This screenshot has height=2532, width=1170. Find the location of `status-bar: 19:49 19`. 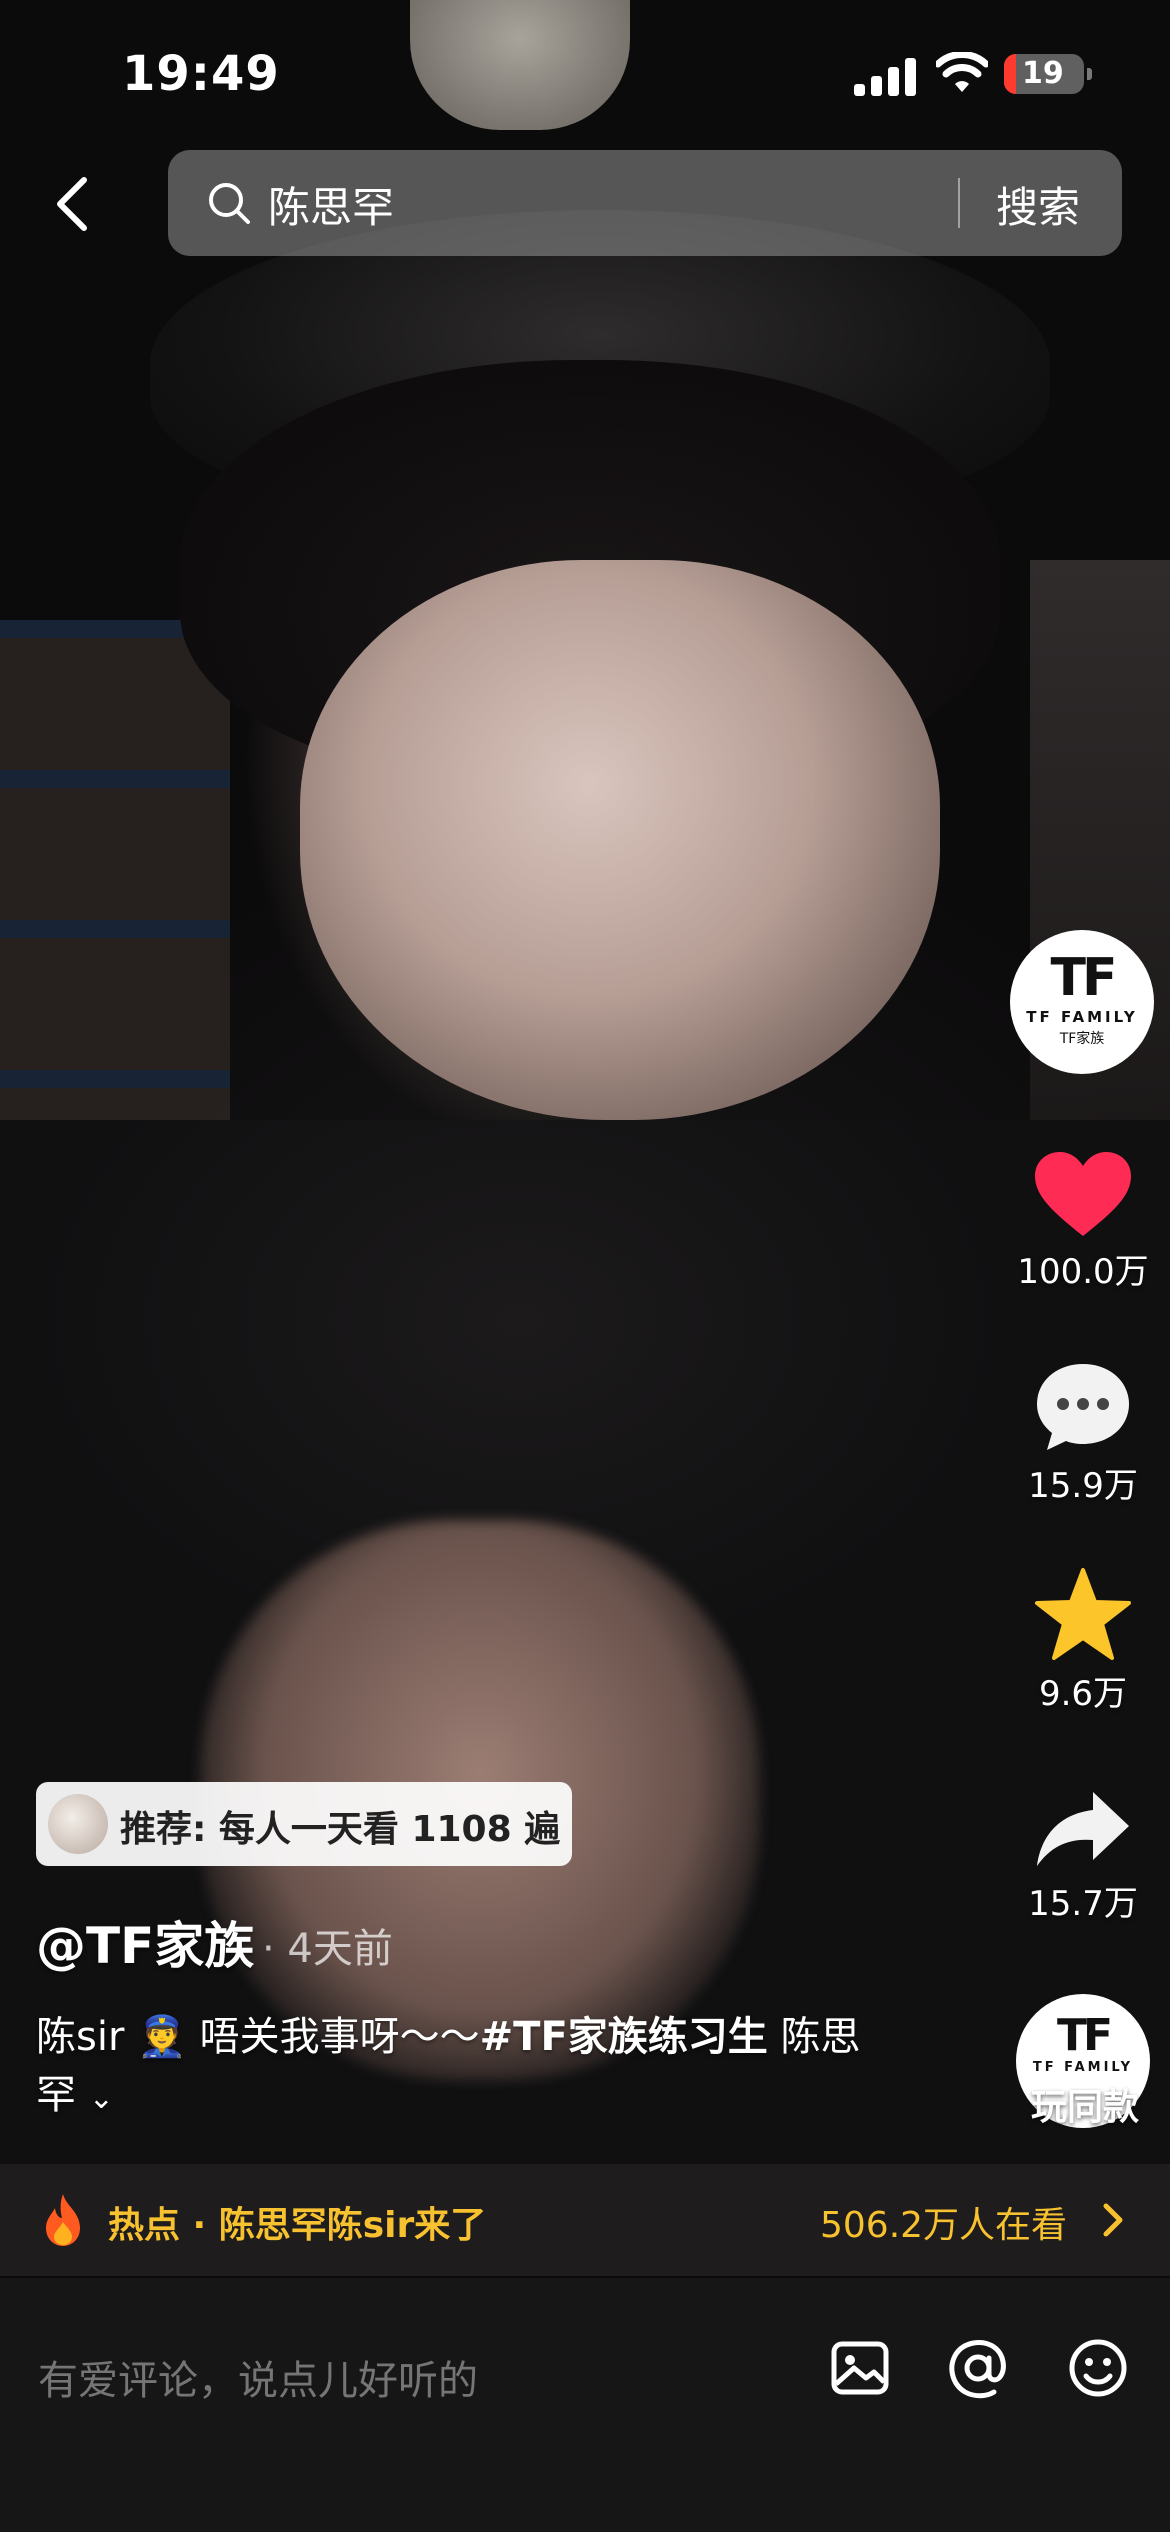

status-bar: 19:49 19 is located at coordinates (585, 75).